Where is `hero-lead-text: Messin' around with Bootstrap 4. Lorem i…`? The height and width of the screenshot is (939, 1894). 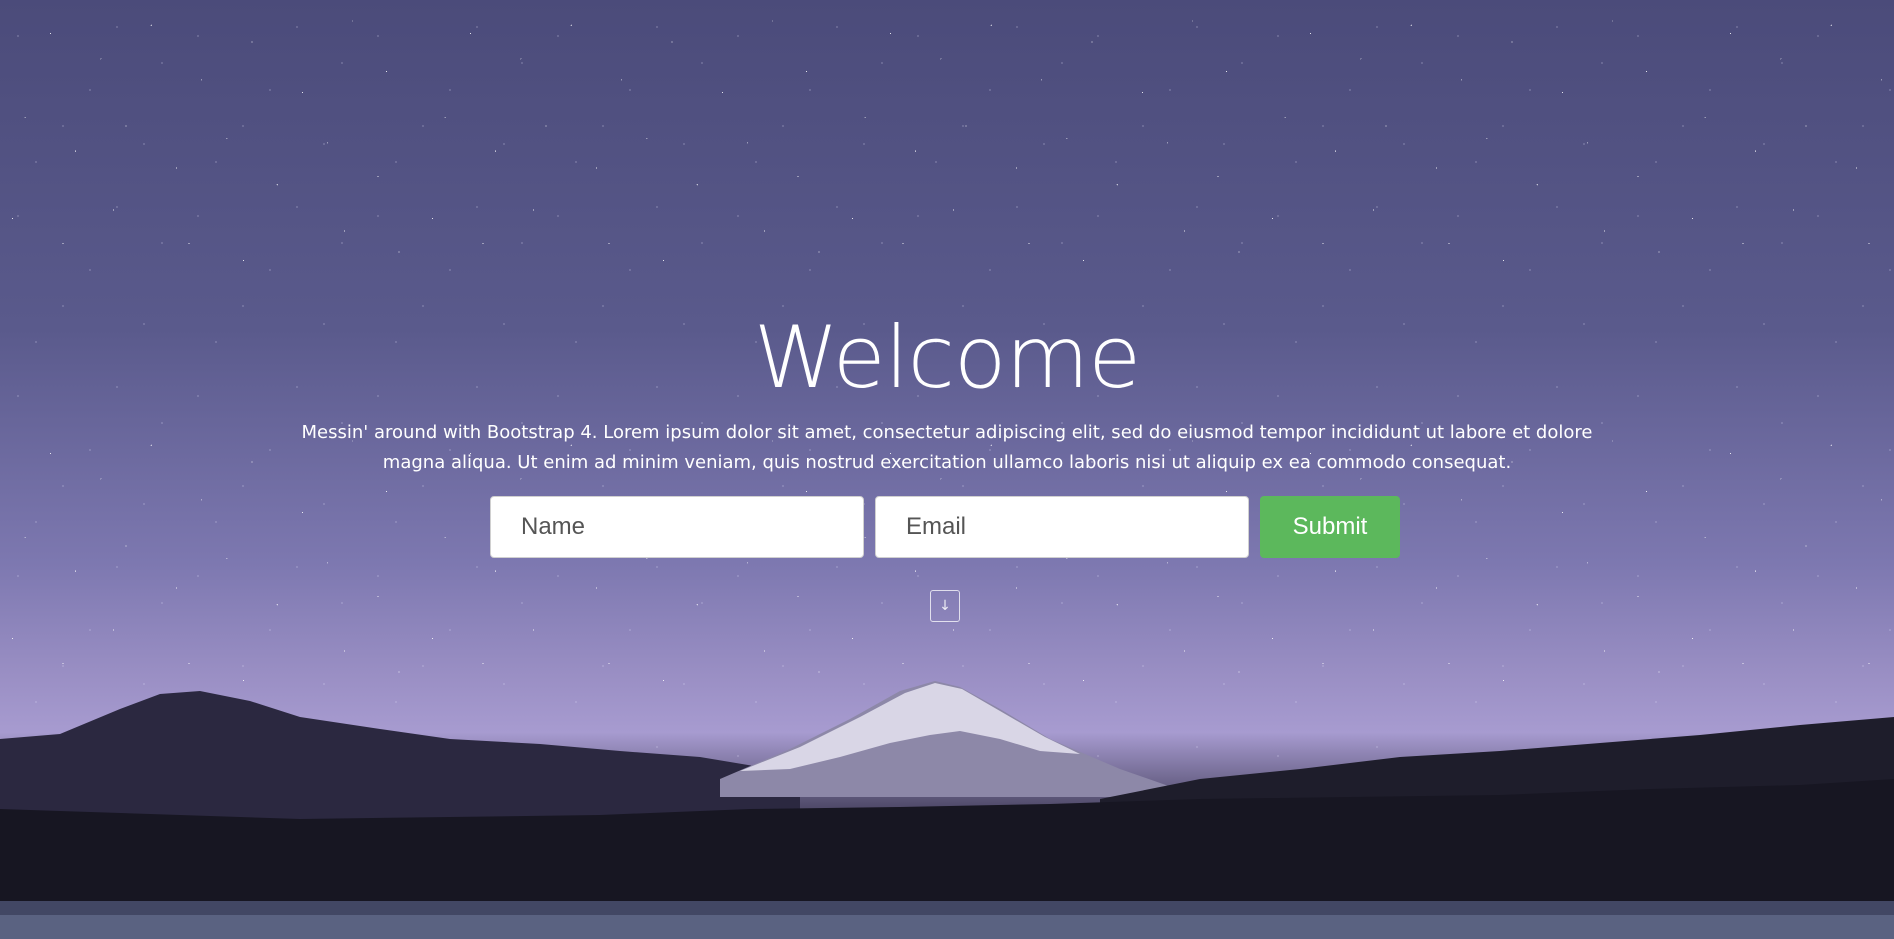 hero-lead-text: Messin' around with Bootstrap 4. Lorem i… is located at coordinates (947, 447).